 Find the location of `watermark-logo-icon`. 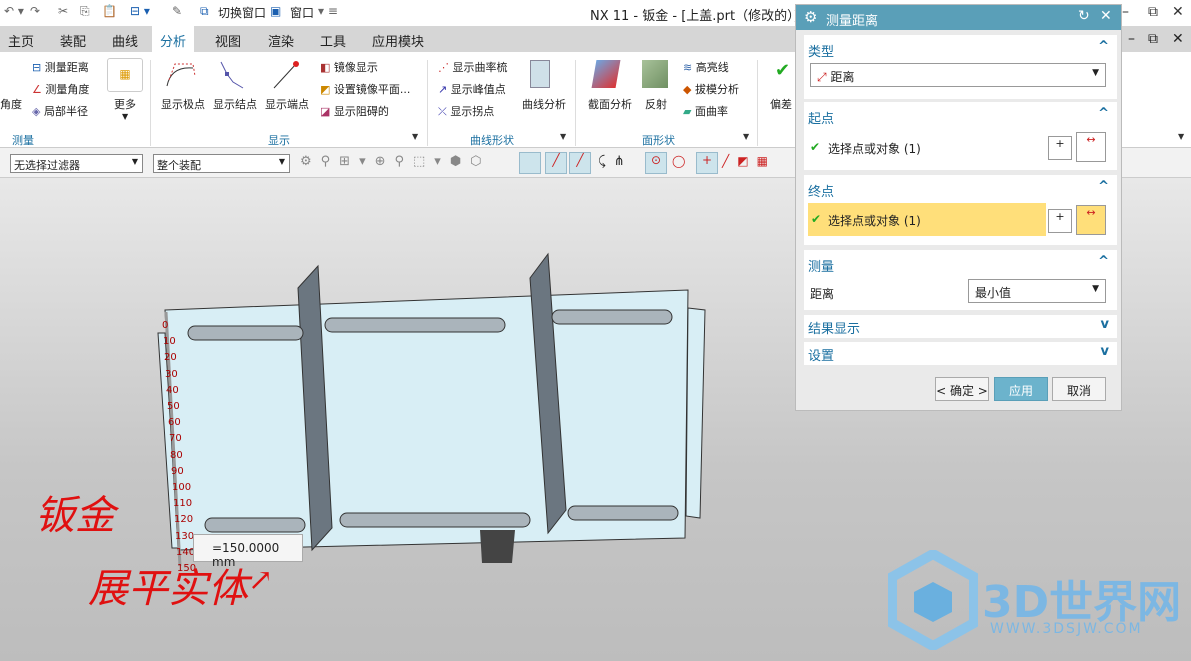

watermark-logo-icon is located at coordinates (933, 600).